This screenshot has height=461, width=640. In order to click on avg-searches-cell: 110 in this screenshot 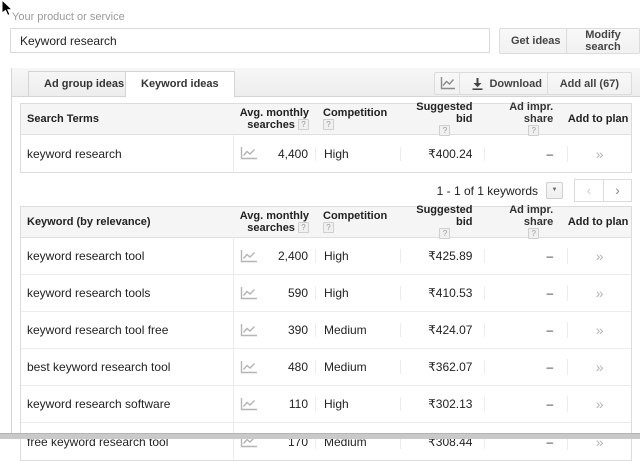, I will do `click(274, 404)`.